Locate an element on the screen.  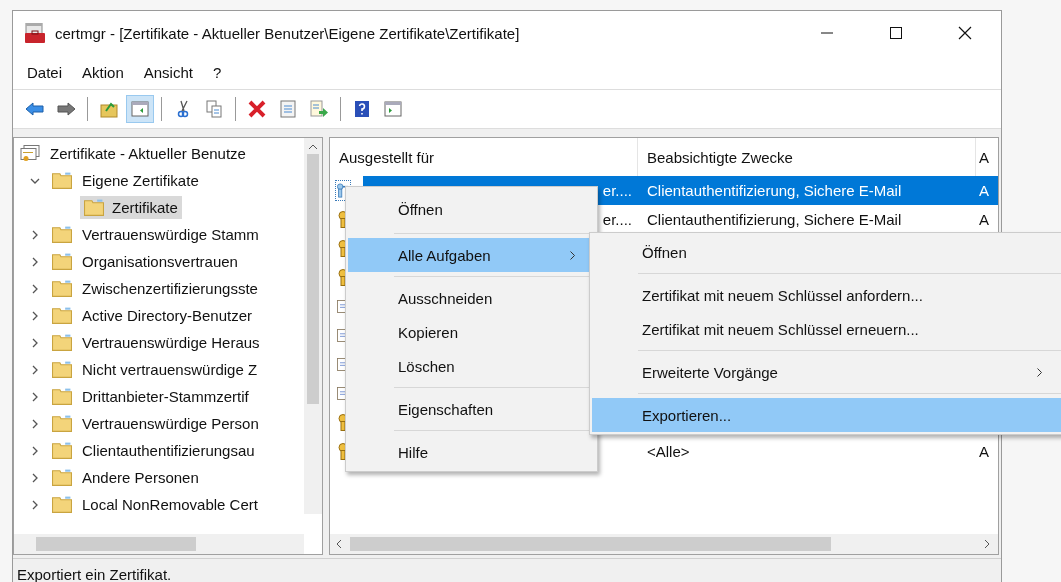
tree-item: Vertrauenswürdige Heraus is located at coordinates (171, 342).